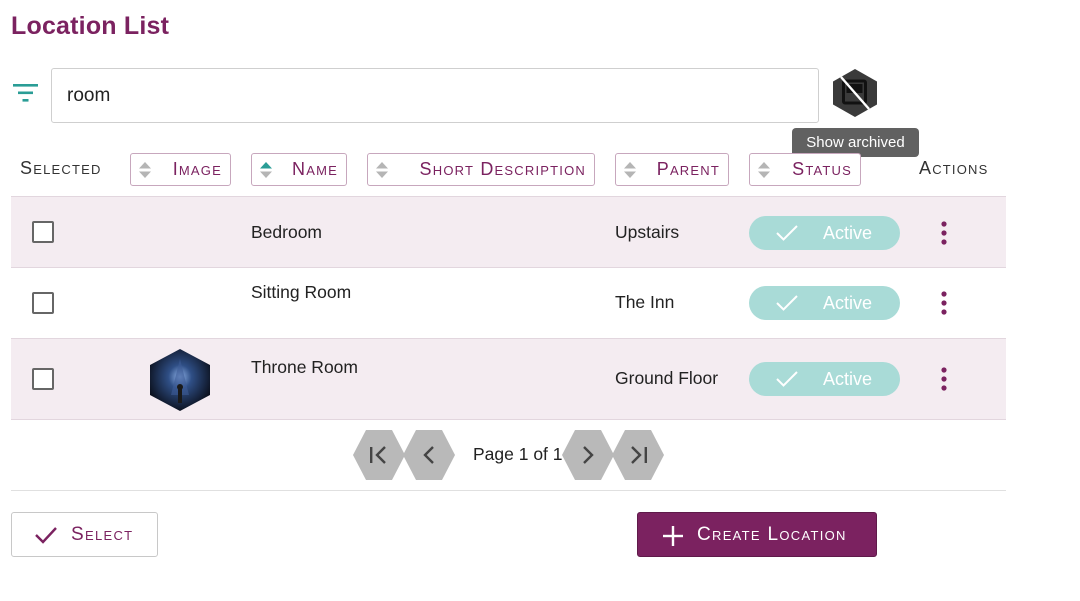  What do you see at coordinates (304, 367) in the screenshot?
I see `row-name: Throne Room` at bounding box center [304, 367].